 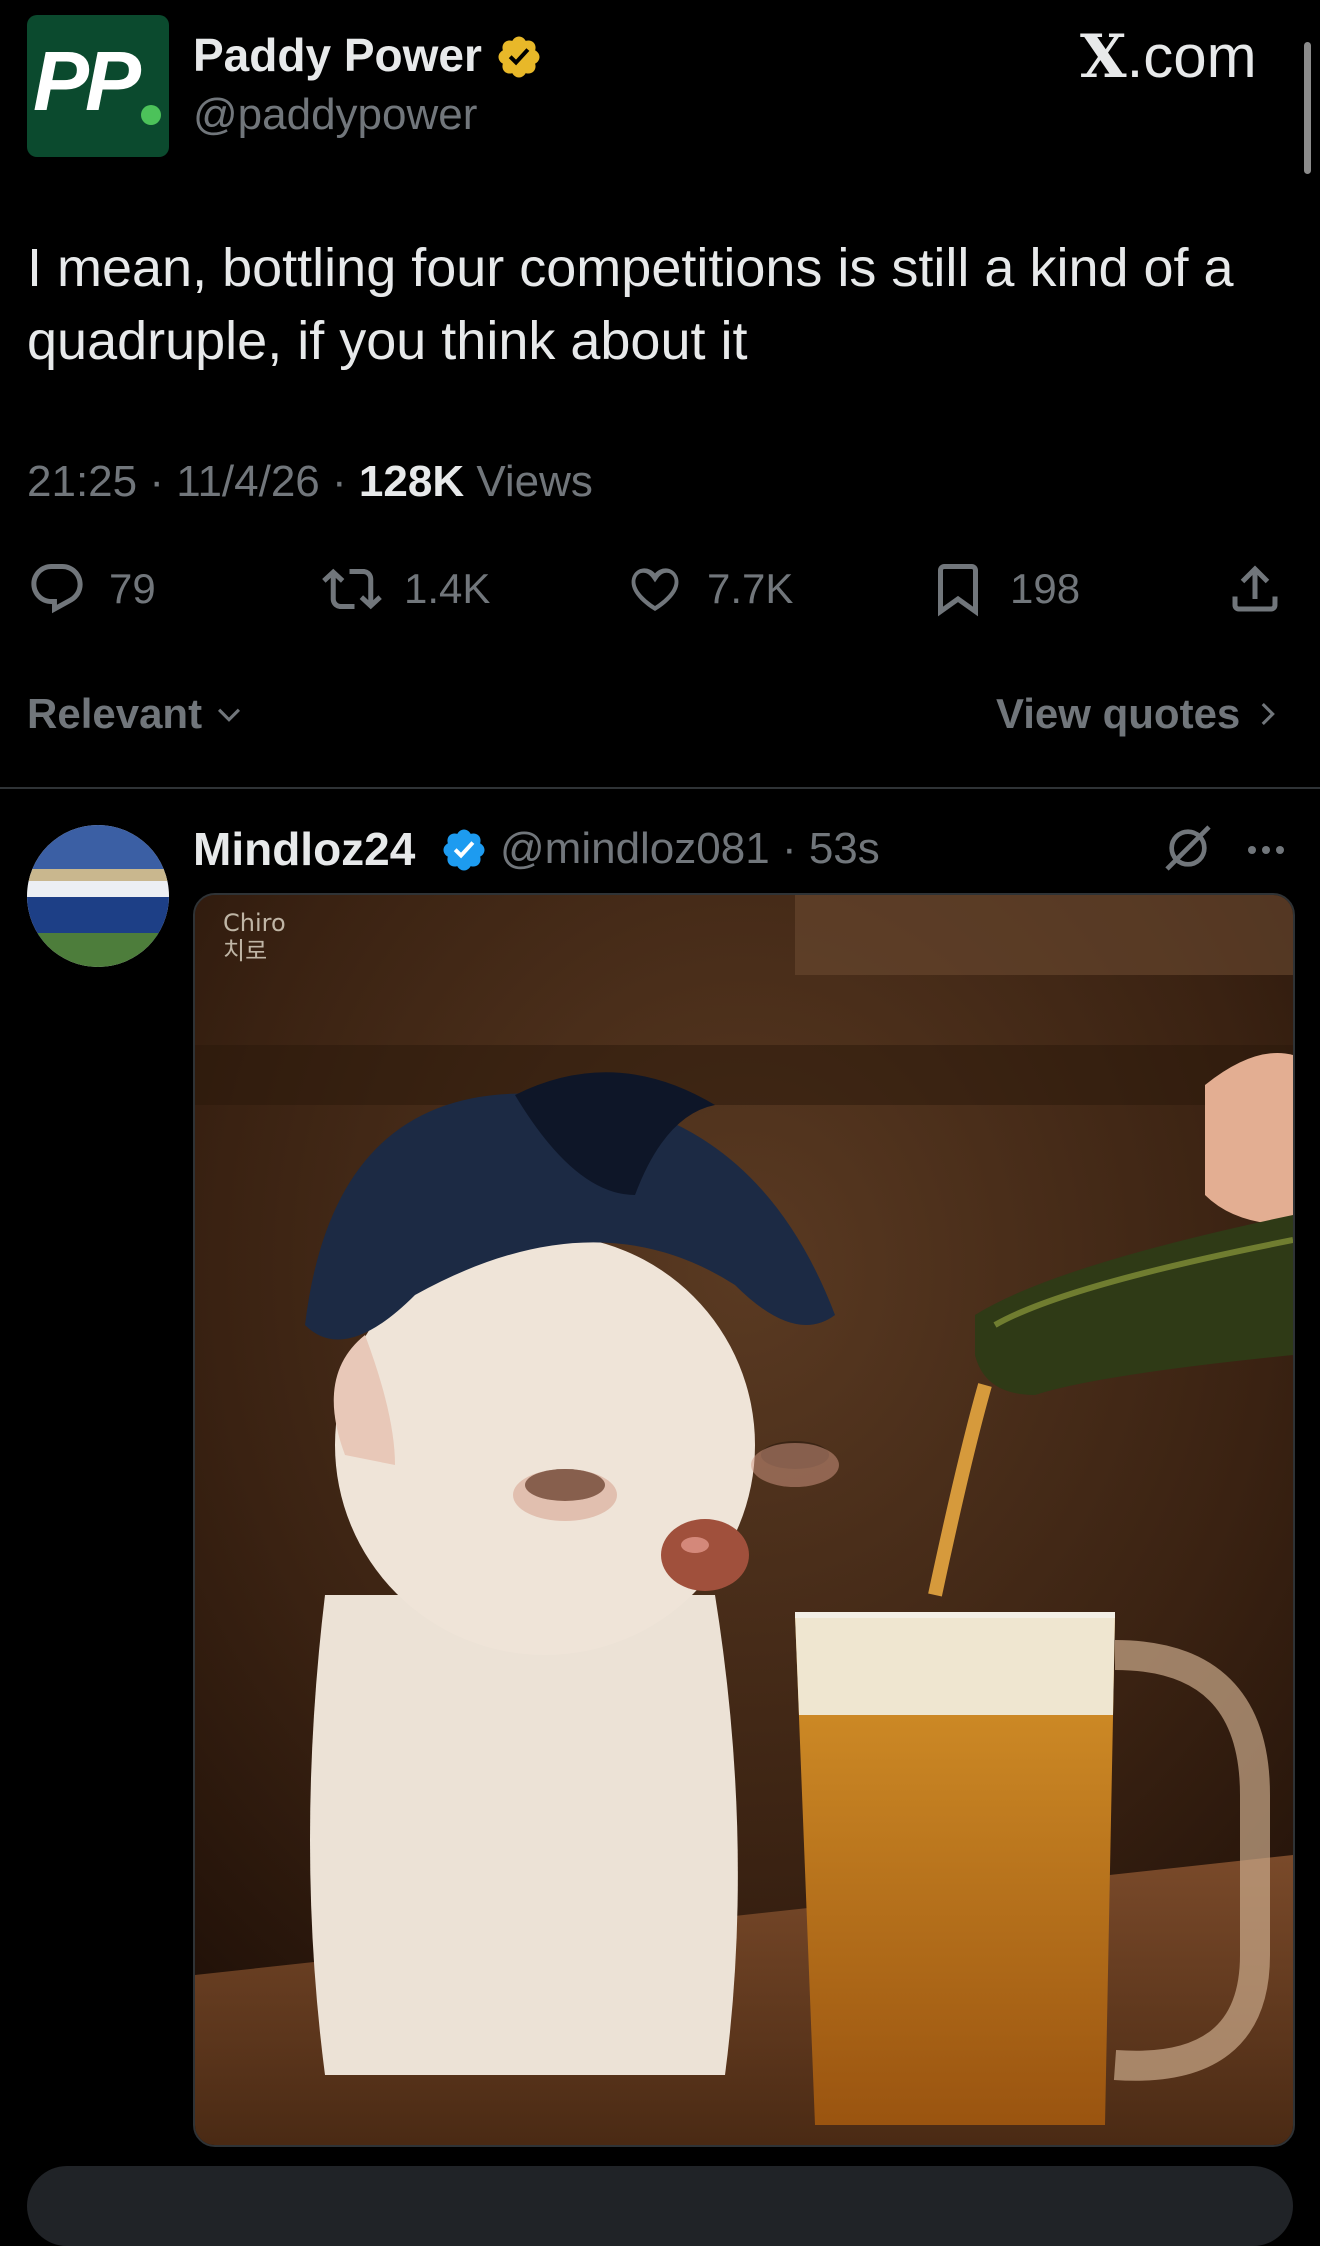 What do you see at coordinates (98, 896) in the screenshot?
I see `reply-avatar` at bounding box center [98, 896].